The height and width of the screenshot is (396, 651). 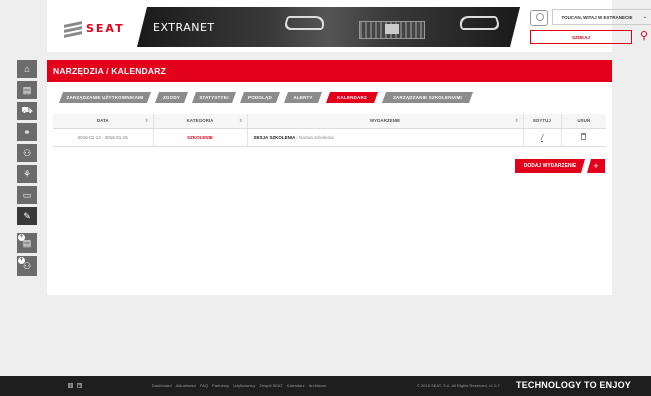 I want to click on org-chart-icon: ⚘, so click(x=27, y=173).